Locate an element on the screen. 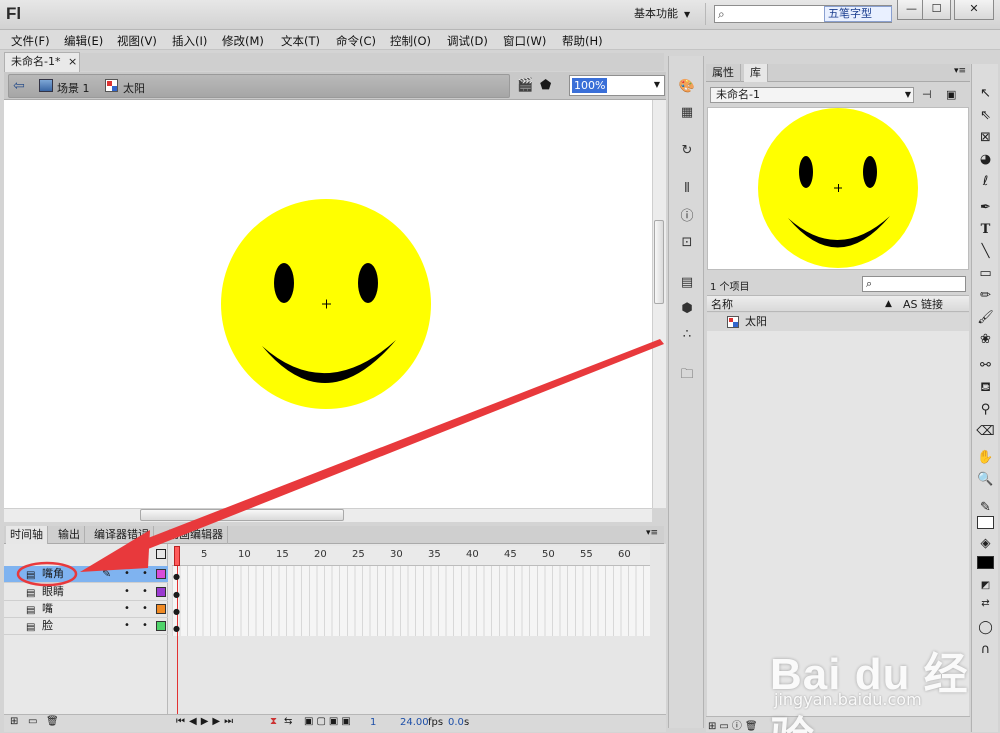 The height and width of the screenshot is (733, 1000). baidu-watermark: Bai du 经验 jingyan.baidu.com is located at coordinates (885, 677).